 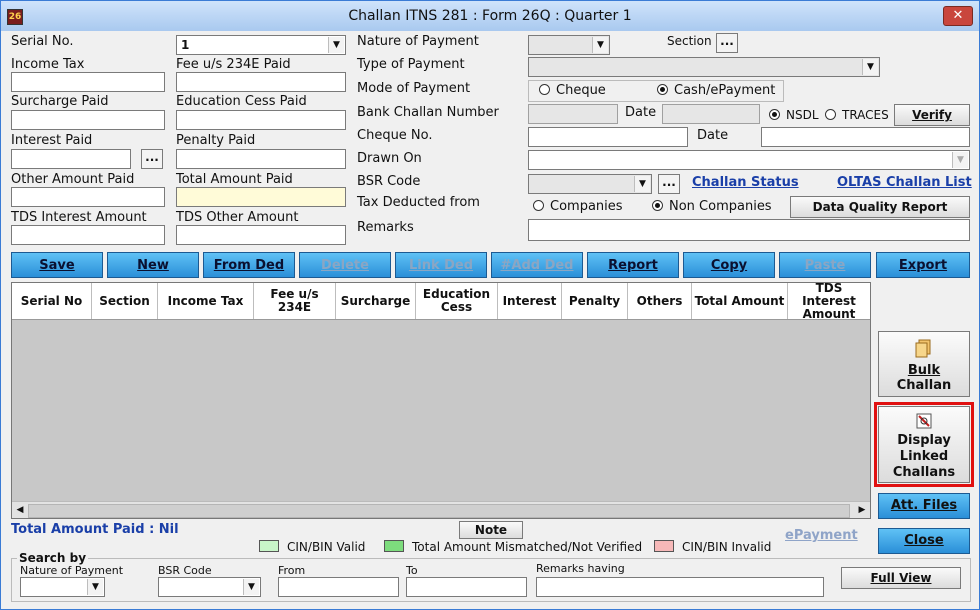 What do you see at coordinates (924, 456) in the screenshot?
I see `linked-label: Linked` at bounding box center [924, 456].